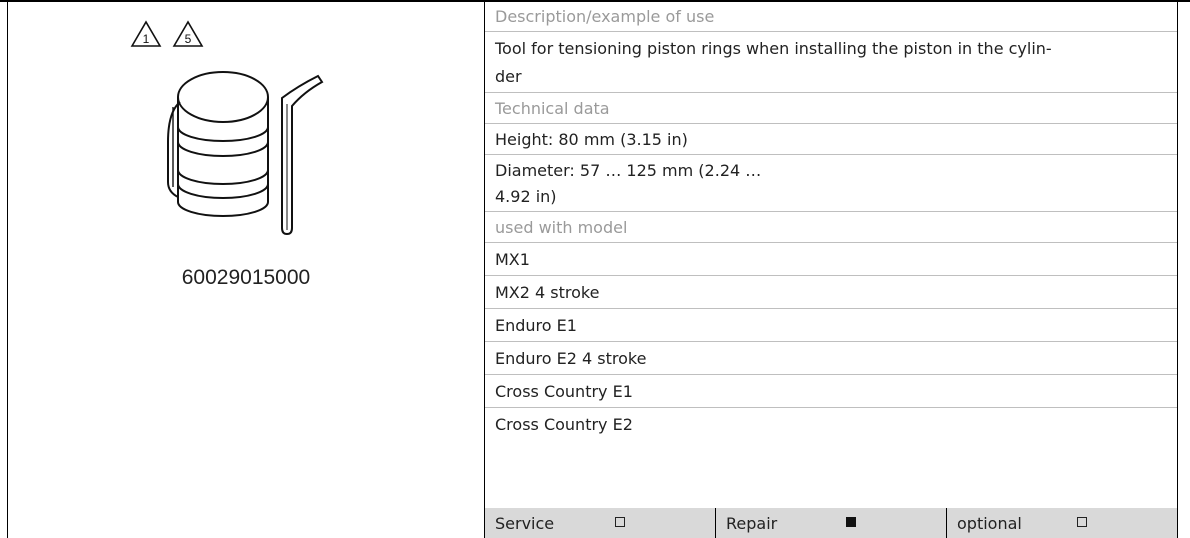 Image resolution: width=1190 pixels, height=538 pixels. What do you see at coordinates (188, 39) in the screenshot?
I see `svg-text: 5` at bounding box center [188, 39].